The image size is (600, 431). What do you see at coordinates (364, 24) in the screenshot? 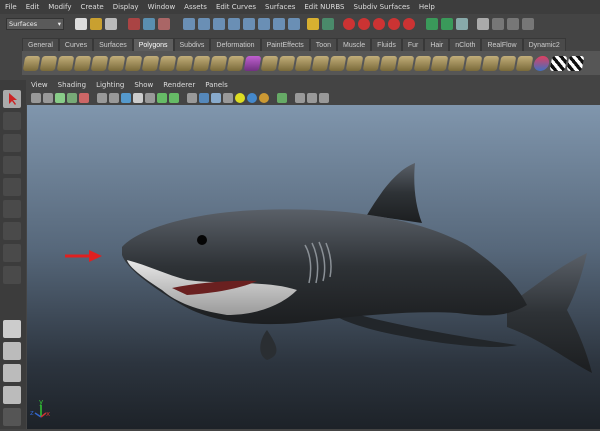
I see `snap-curve-icon` at bounding box center [364, 24].